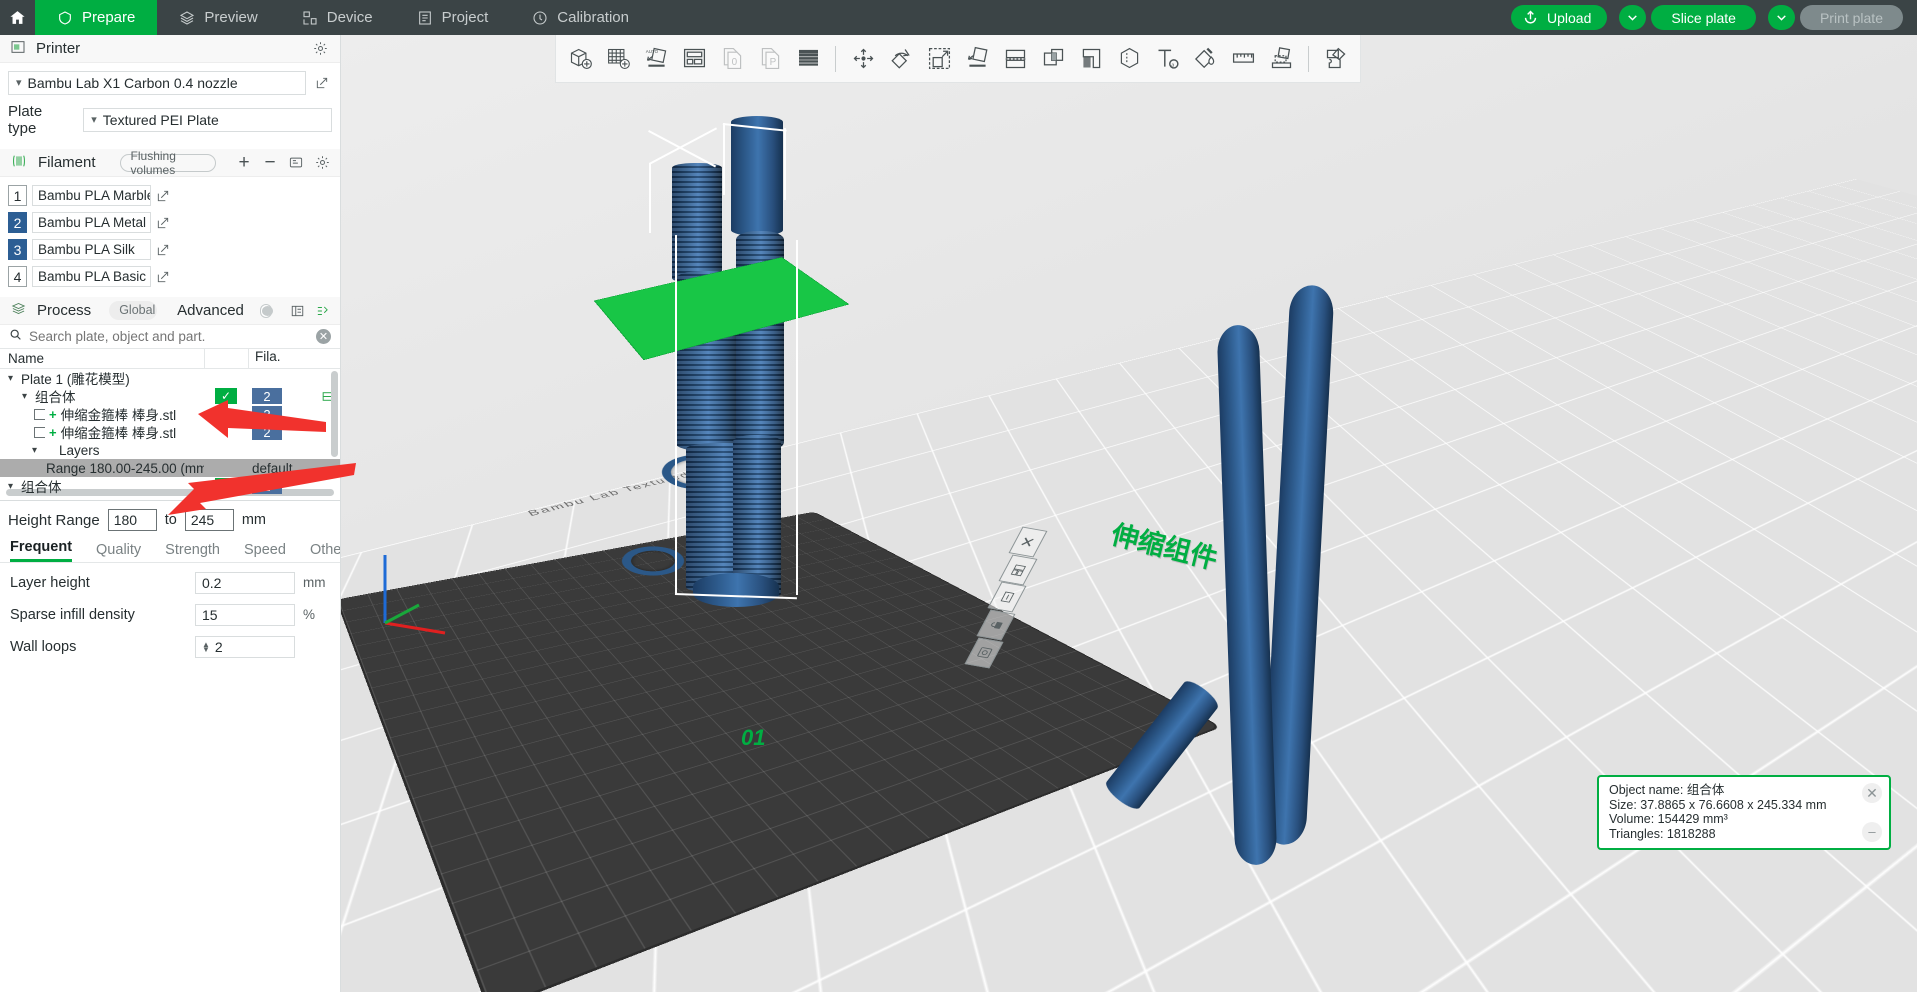 Image resolution: width=1917 pixels, height=992 pixels. Describe the element at coordinates (118, 552) in the screenshot. I see `tab-quality: Quality` at that location.